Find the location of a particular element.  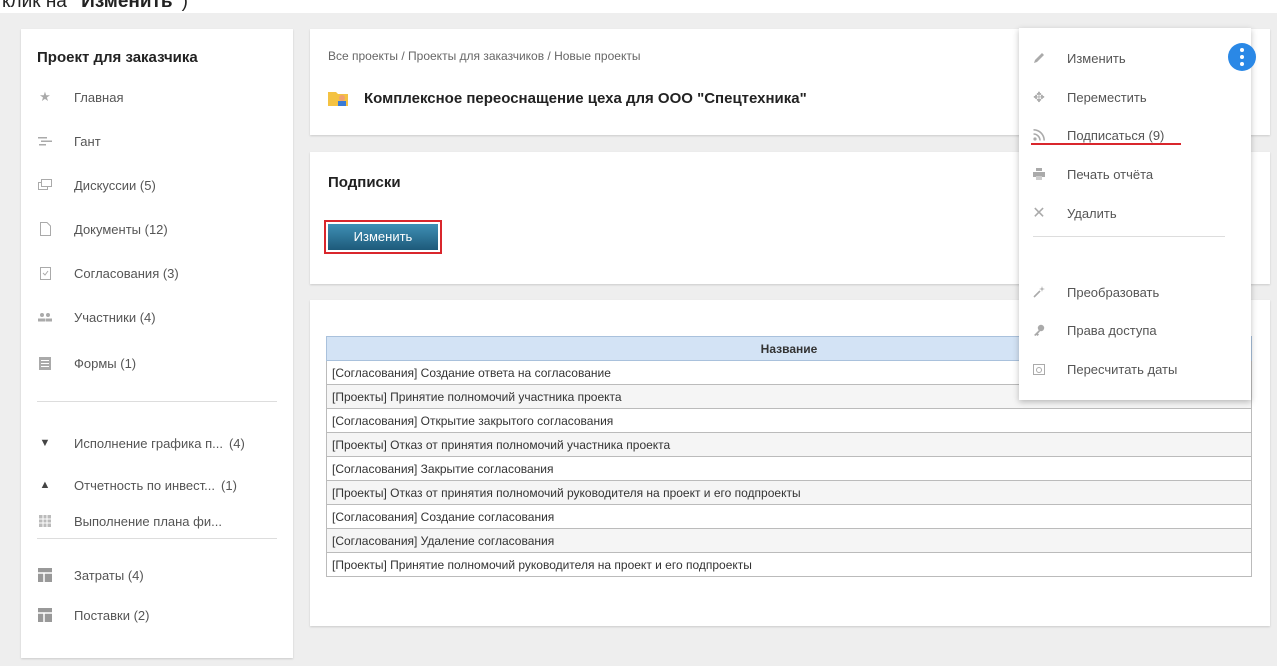

sidebar-item-label: Дискуссии (5) is located at coordinates (115, 185).